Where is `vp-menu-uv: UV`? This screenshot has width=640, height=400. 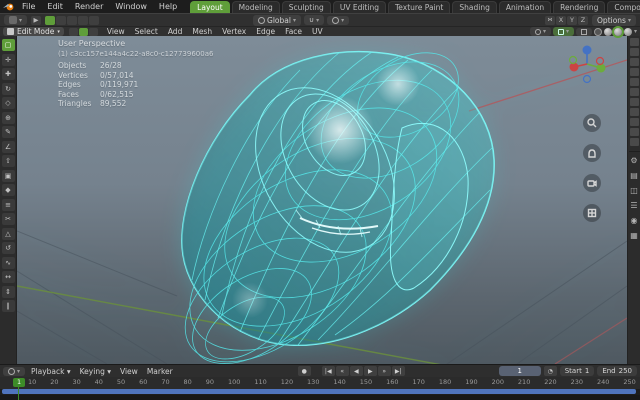
vp-menu-uv: UV is located at coordinates (317, 31).